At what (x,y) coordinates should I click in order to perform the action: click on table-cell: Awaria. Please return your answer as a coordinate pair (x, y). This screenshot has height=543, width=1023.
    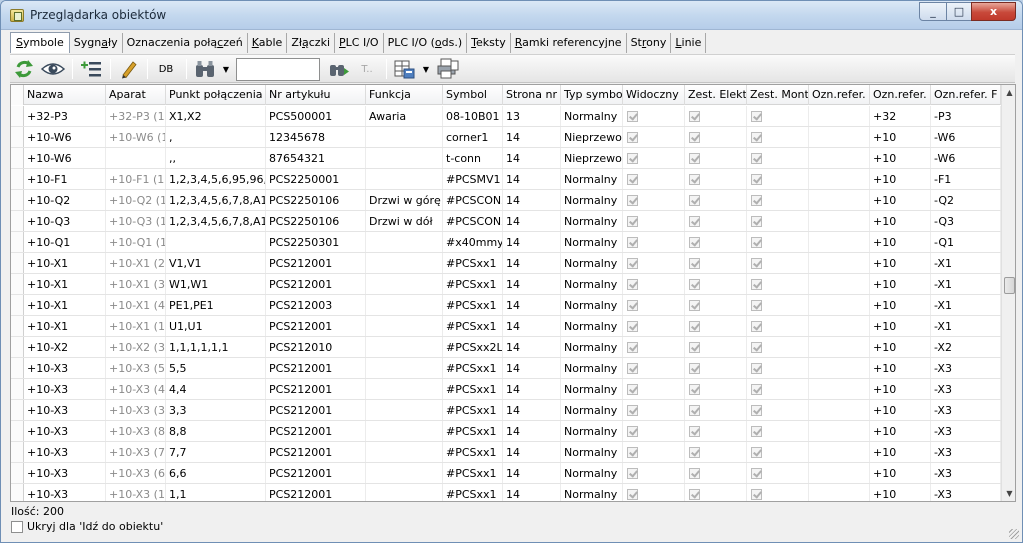
    Looking at the image, I should click on (404, 116).